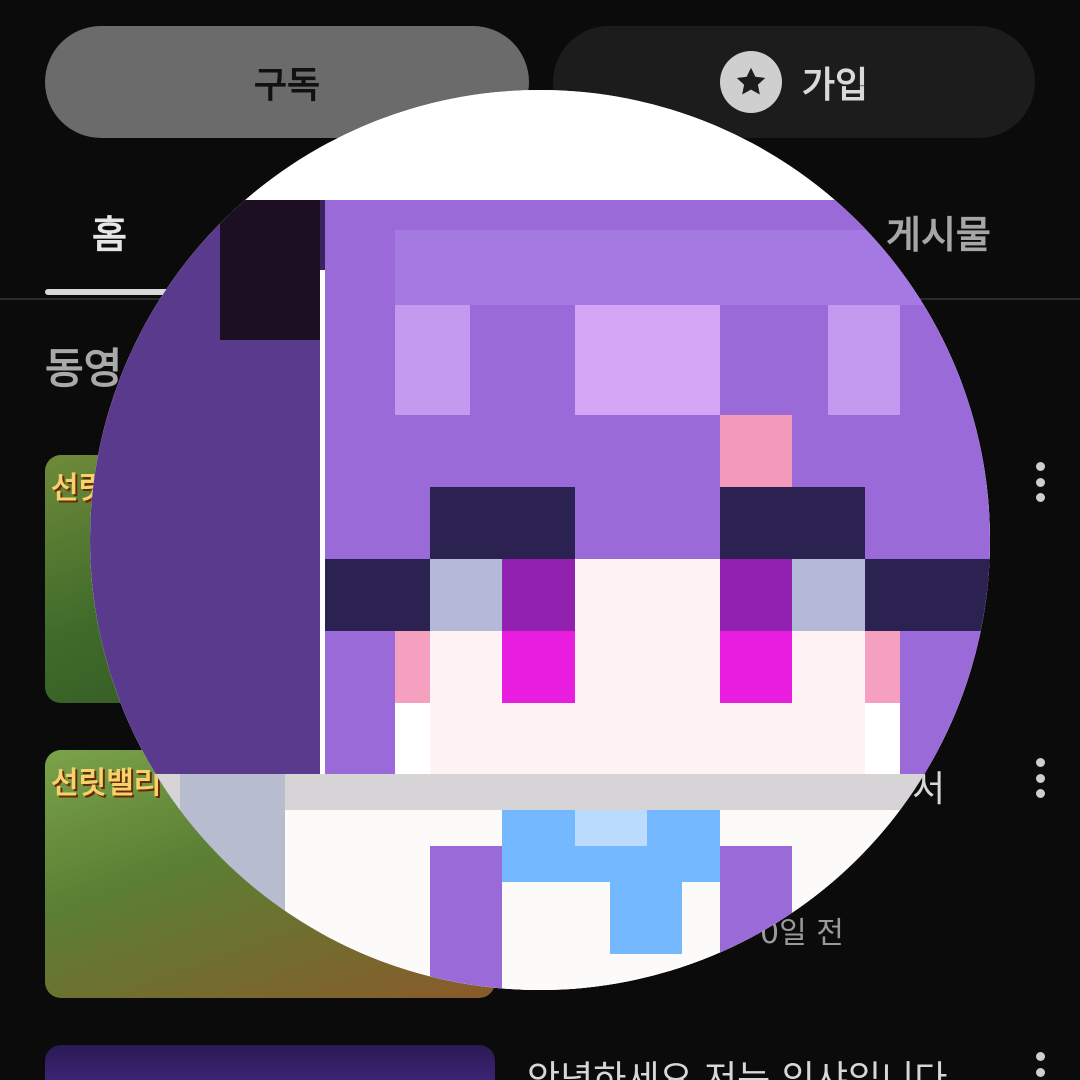 Image resolution: width=1080 pixels, height=1080 pixels. Describe the element at coordinates (84, 368) in the screenshot. I see `section-title: 동영` at that location.